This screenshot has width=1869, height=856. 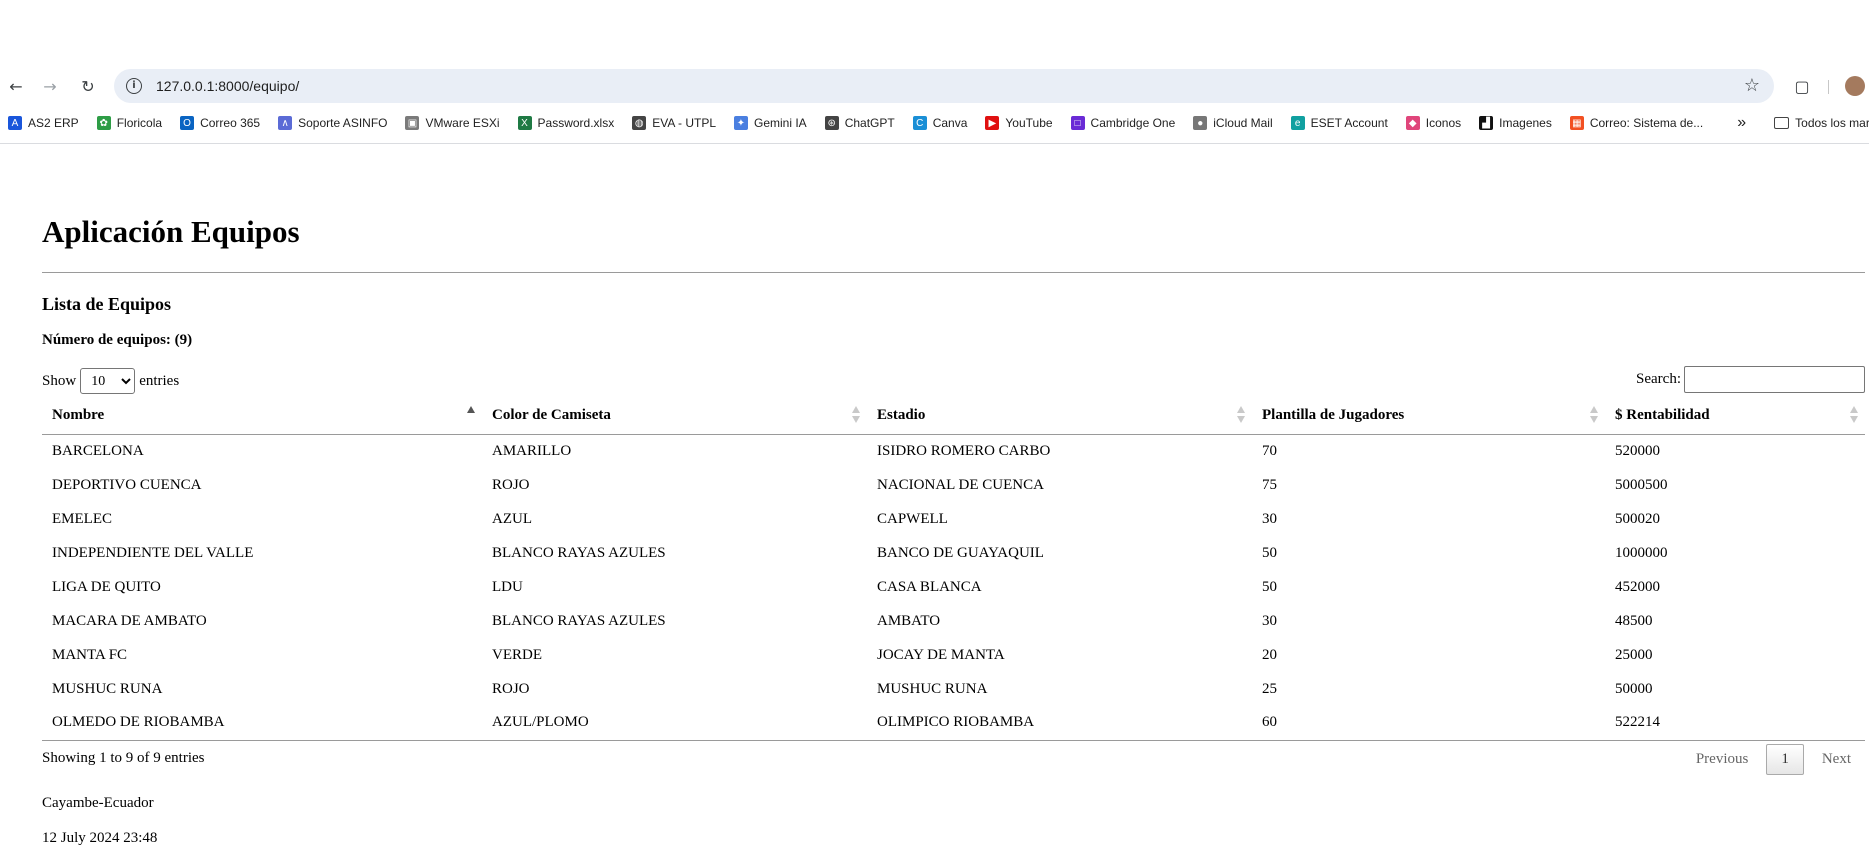 I want to click on table-cell: DEPORTIVO CUENCA, so click(x=127, y=484).